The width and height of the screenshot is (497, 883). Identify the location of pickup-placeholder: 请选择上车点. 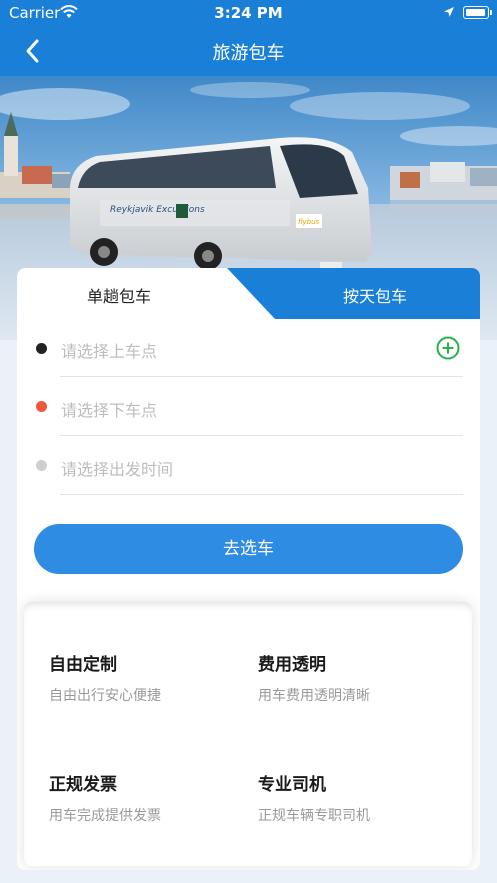
(109, 351).